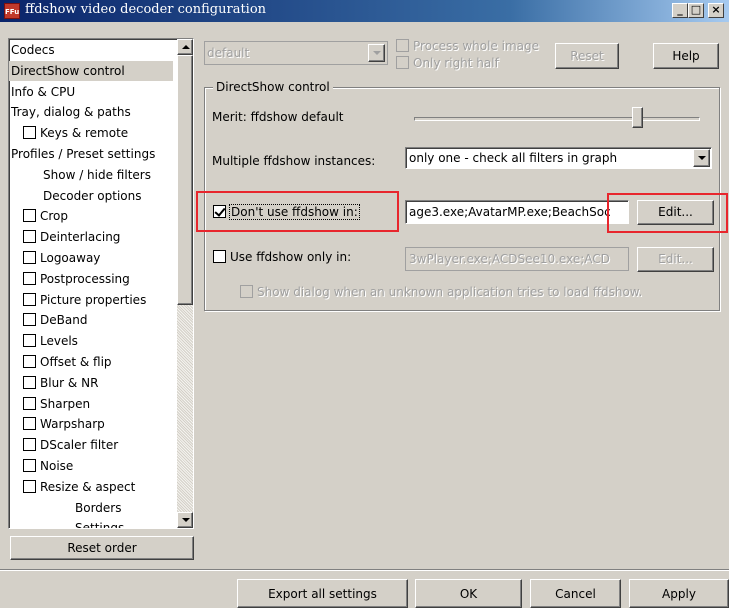  I want to click on tree-scrollbar, so click(185, 283).